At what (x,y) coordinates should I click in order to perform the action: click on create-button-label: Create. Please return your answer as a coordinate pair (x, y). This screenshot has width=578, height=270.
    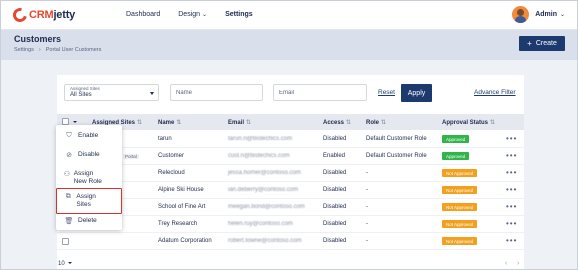
    Looking at the image, I should click on (546, 43).